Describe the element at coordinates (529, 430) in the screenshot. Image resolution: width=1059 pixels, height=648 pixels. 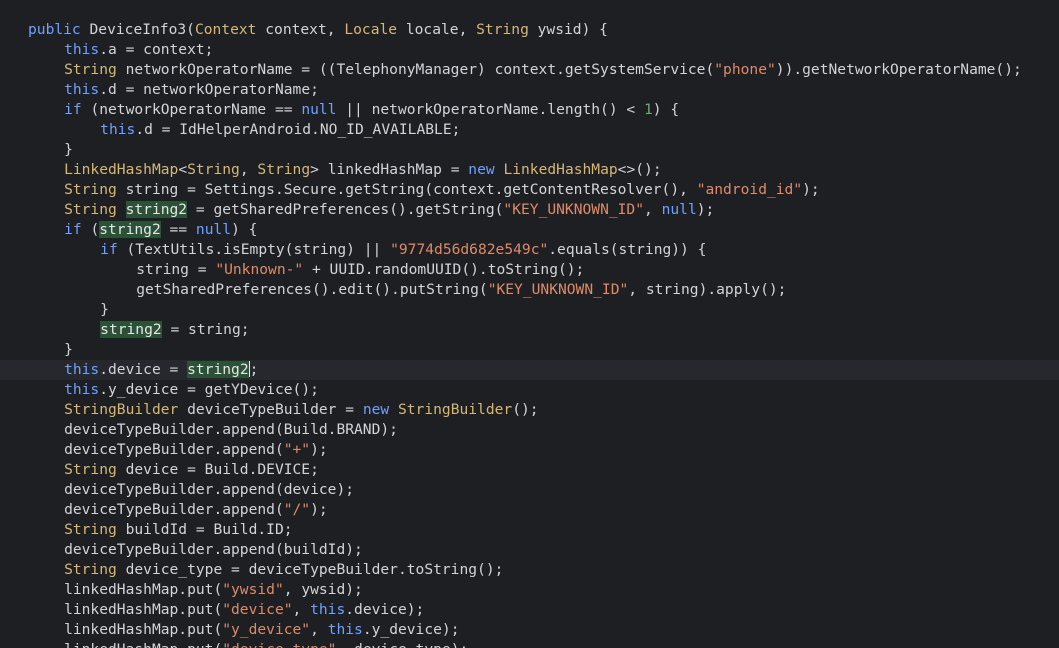
I see `code-line: deviceTypeBuilder.append(Build.BRAND);` at that location.